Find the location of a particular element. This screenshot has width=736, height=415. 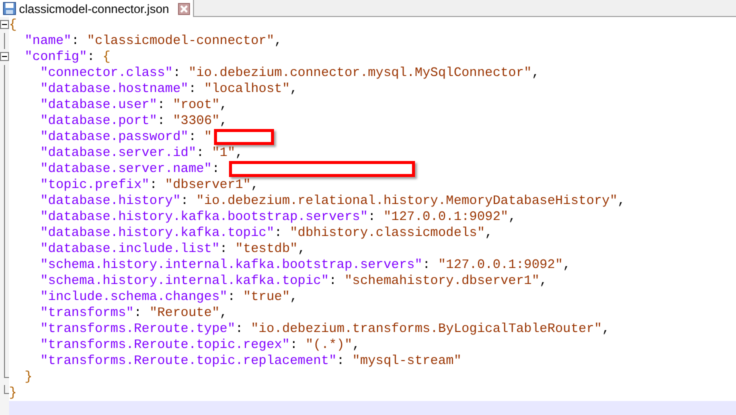

close-icon is located at coordinates (184, 8).